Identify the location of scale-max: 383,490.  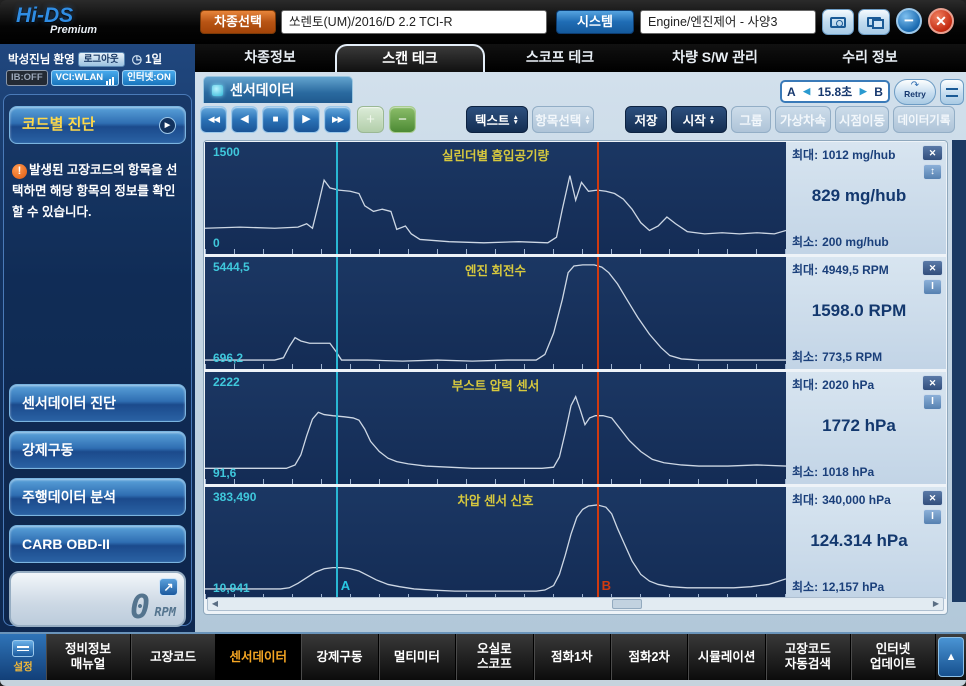
(235, 497).